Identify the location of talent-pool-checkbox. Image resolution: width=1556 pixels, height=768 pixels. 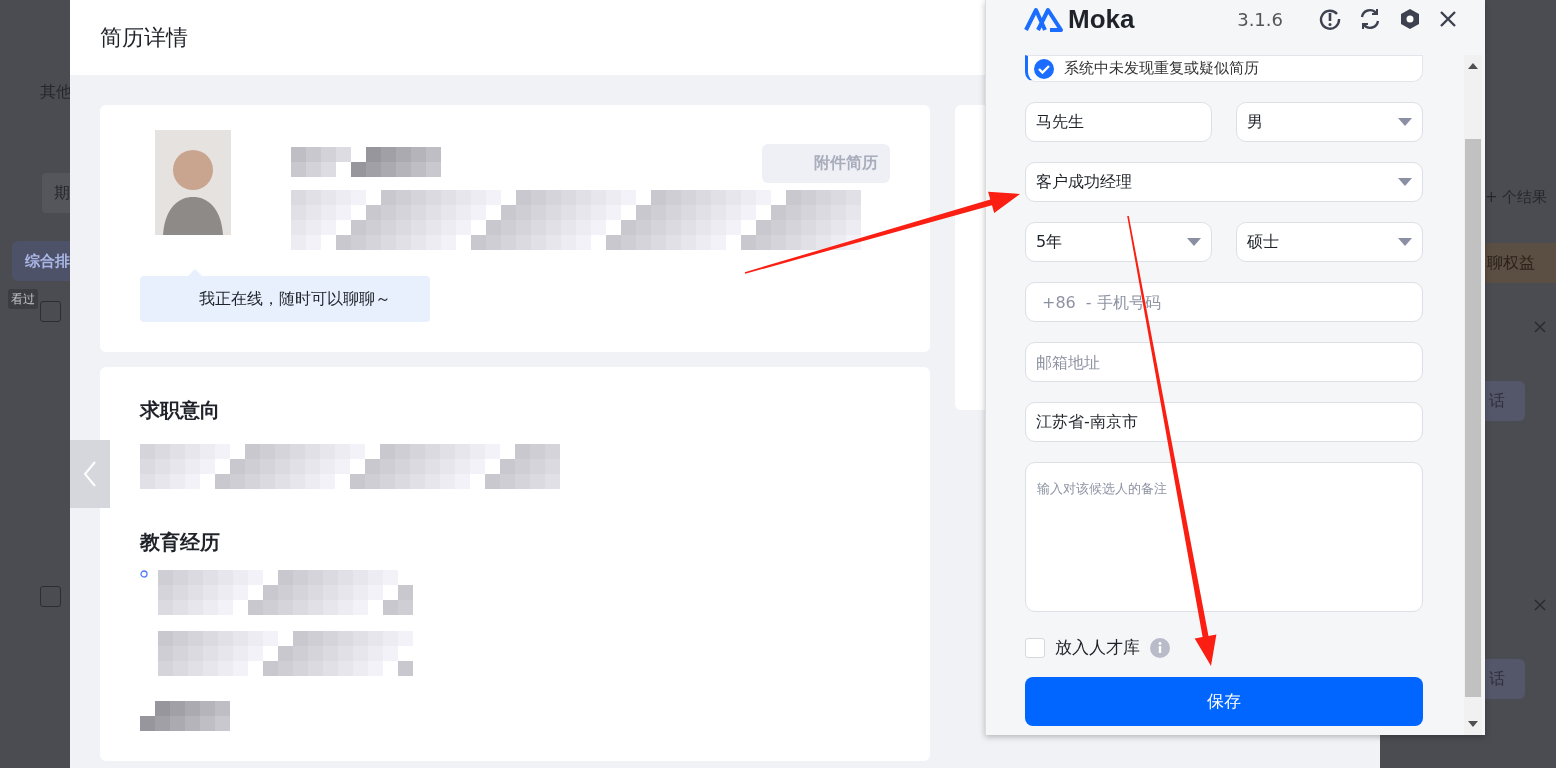
(1035, 647).